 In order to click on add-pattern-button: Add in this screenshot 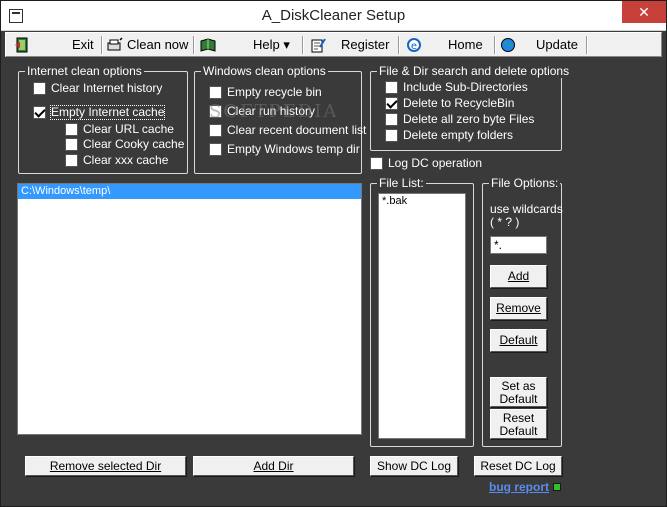, I will do `click(518, 276)`.